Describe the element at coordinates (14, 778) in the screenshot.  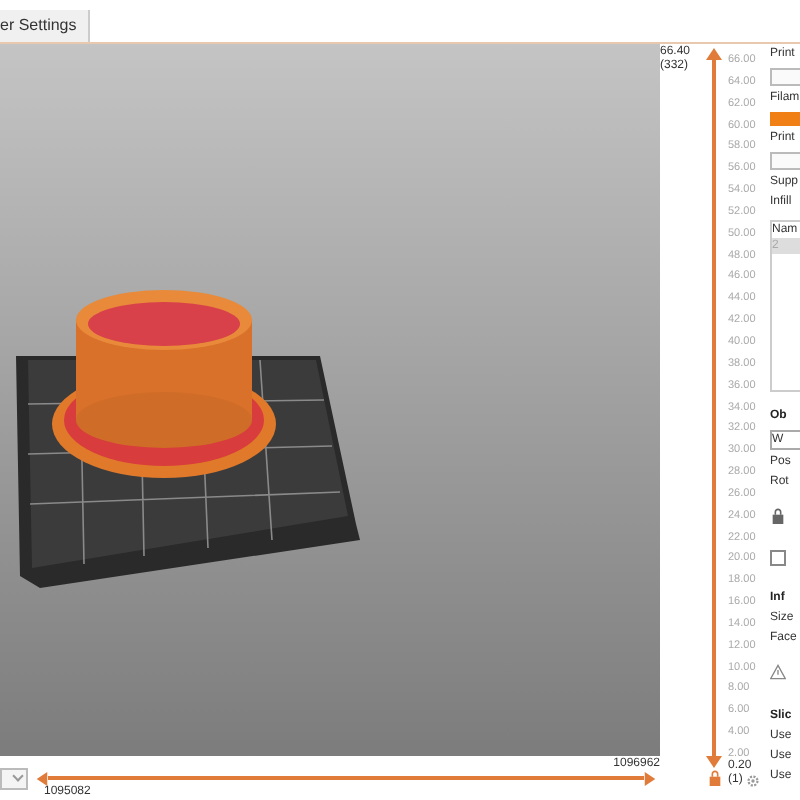
I see `dropdown` at that location.